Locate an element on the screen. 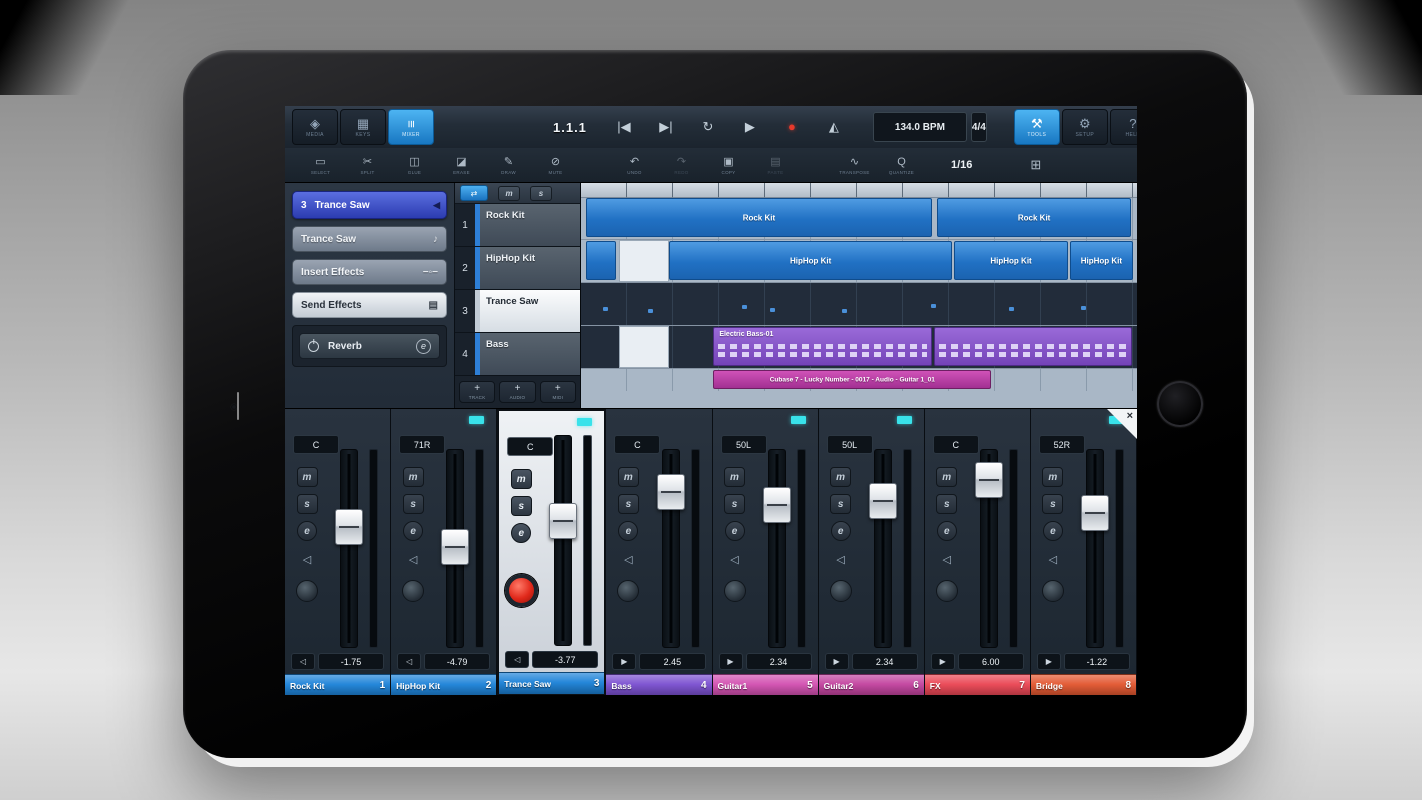 The width and height of the screenshot is (1422, 800). timeline-ruler is located at coordinates (859, 190).